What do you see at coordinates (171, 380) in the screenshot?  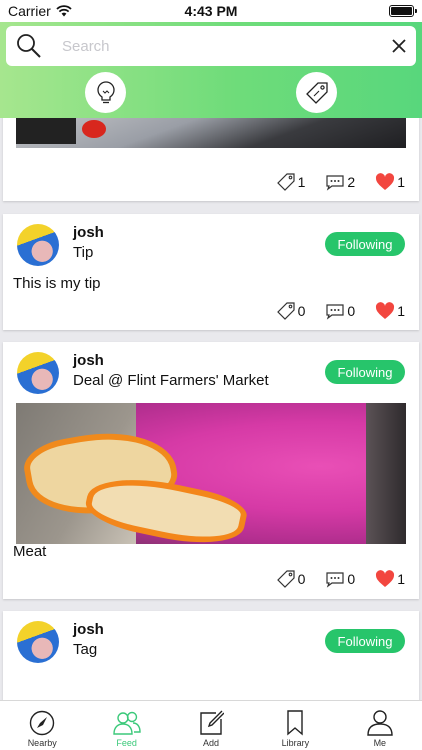 I see `post-type: Deal @ Flint Farmers' Market` at bounding box center [171, 380].